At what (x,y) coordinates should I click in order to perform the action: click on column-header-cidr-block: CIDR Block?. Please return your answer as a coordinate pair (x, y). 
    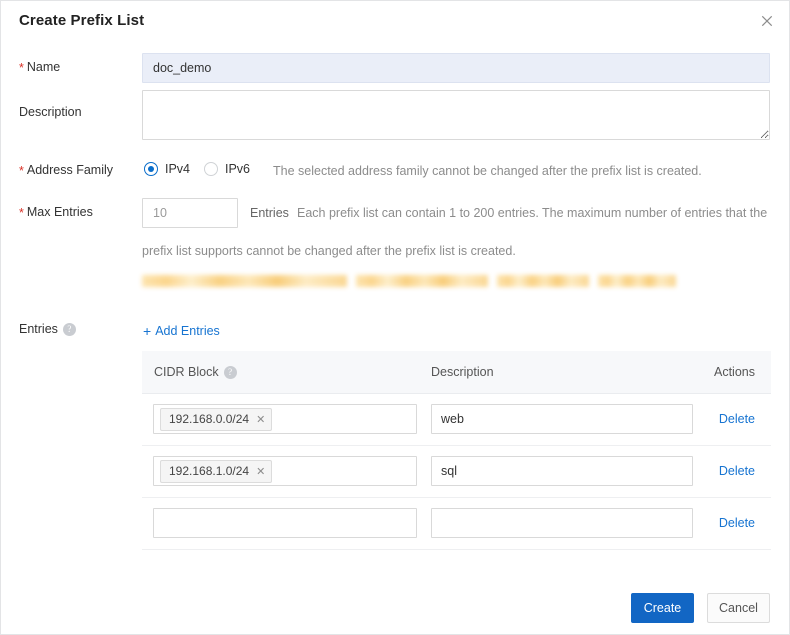
    Looking at the image, I should click on (195, 372).